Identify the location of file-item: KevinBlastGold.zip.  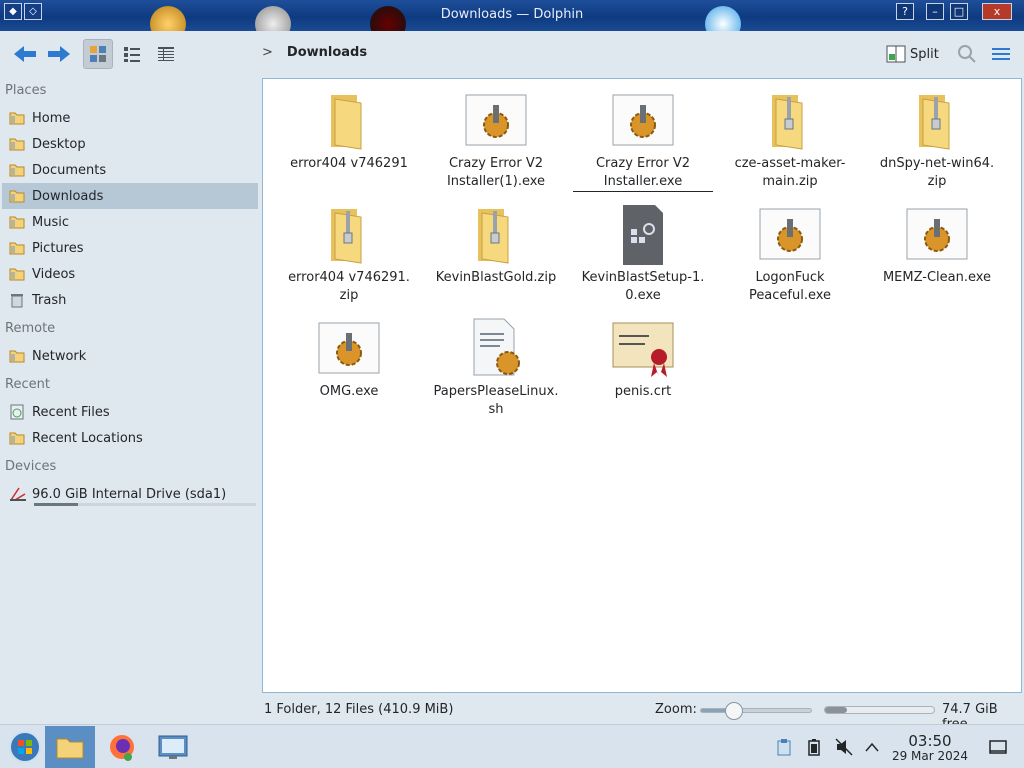
(496, 245).